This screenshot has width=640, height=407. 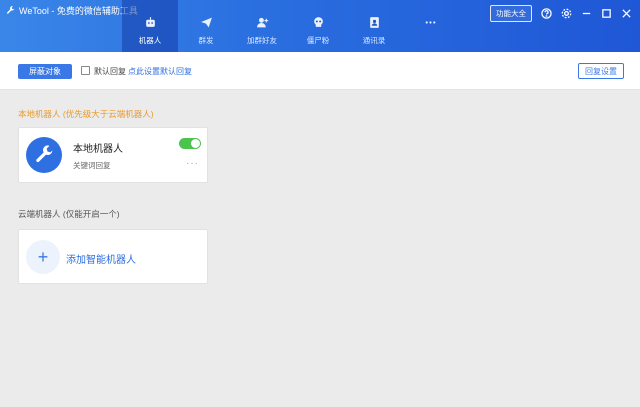 I want to click on app-brand: WeTool - 免费的微信辅助工具, so click(x=72, y=10).